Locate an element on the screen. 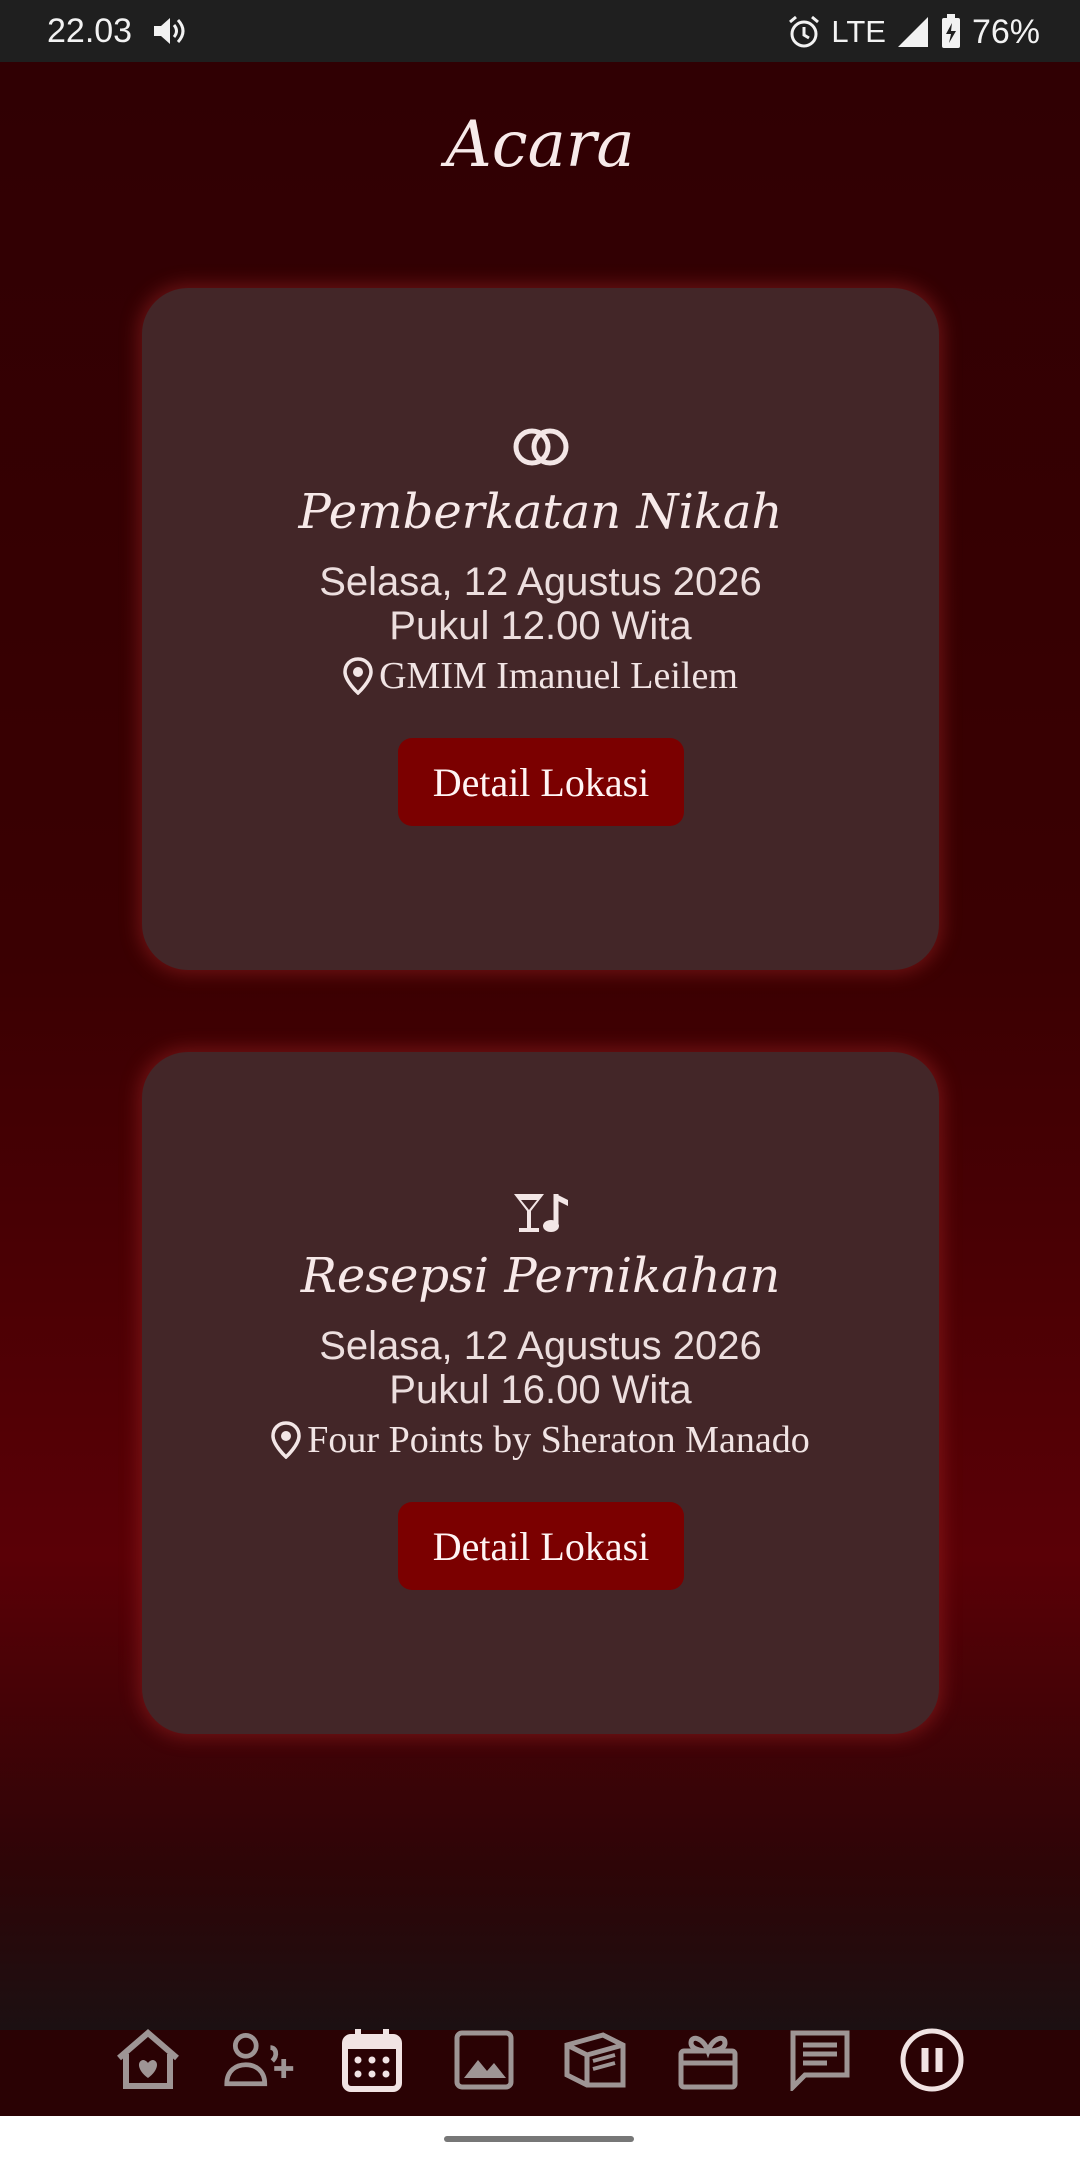 The width and height of the screenshot is (1080, 2160). status-bar: 22.03 LTE 76% is located at coordinates (540, 31).